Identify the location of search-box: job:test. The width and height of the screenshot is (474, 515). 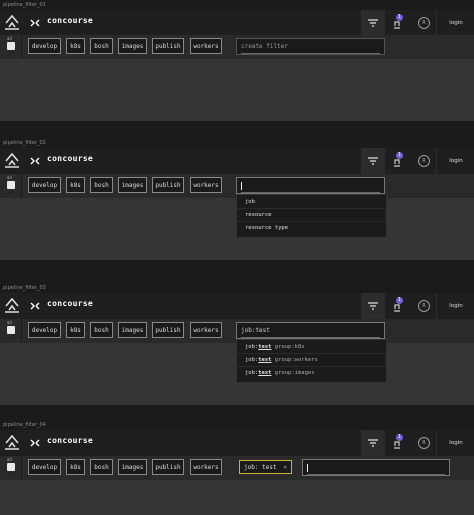
(310, 330).